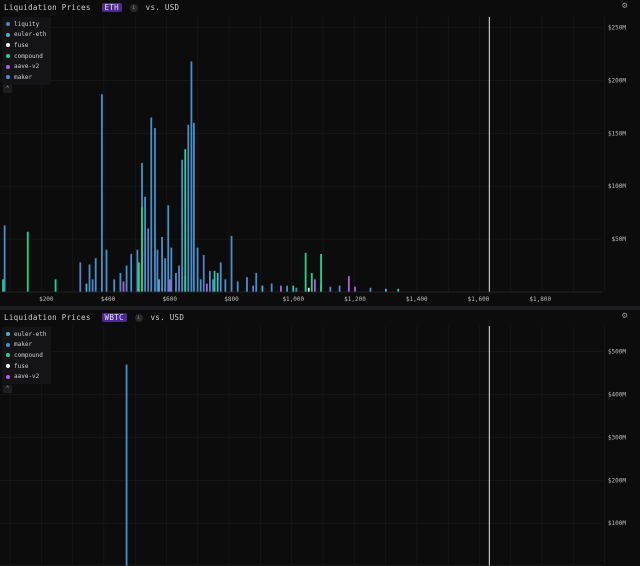  Describe the element at coordinates (479, 299) in the screenshot. I see `x-tick-label: $1,600` at that location.